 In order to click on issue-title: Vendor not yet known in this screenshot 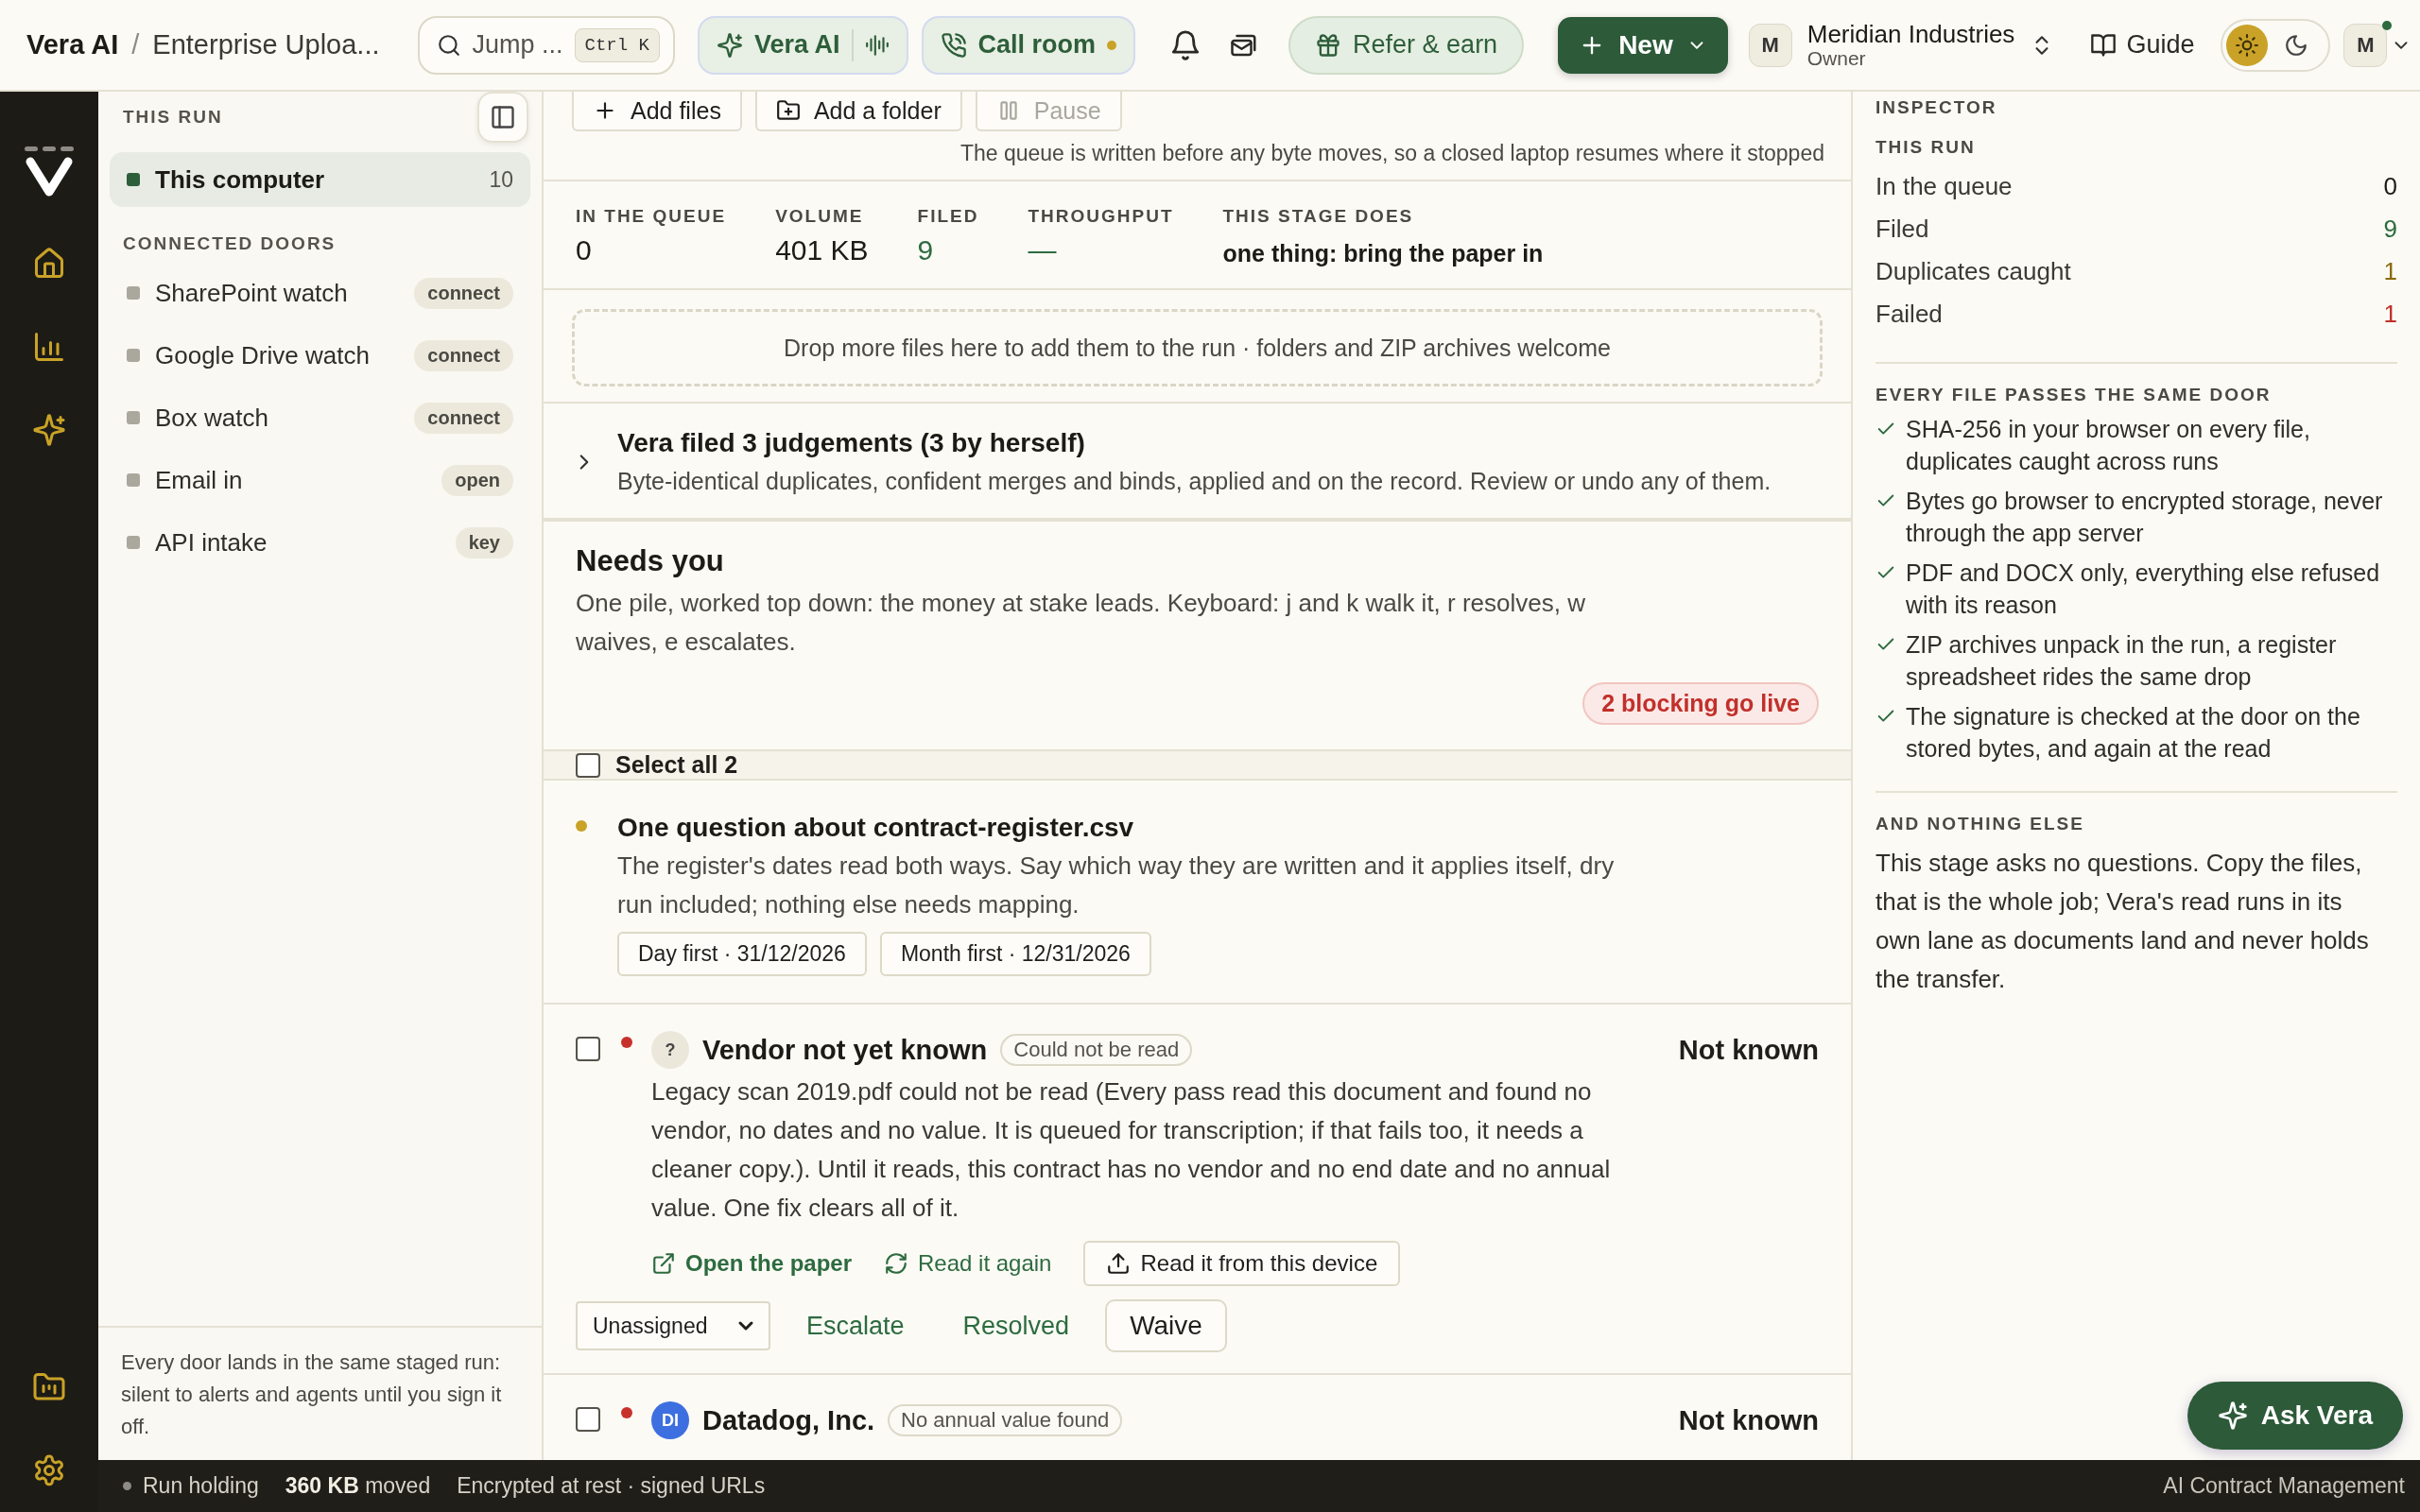, I will do `click(845, 1050)`.